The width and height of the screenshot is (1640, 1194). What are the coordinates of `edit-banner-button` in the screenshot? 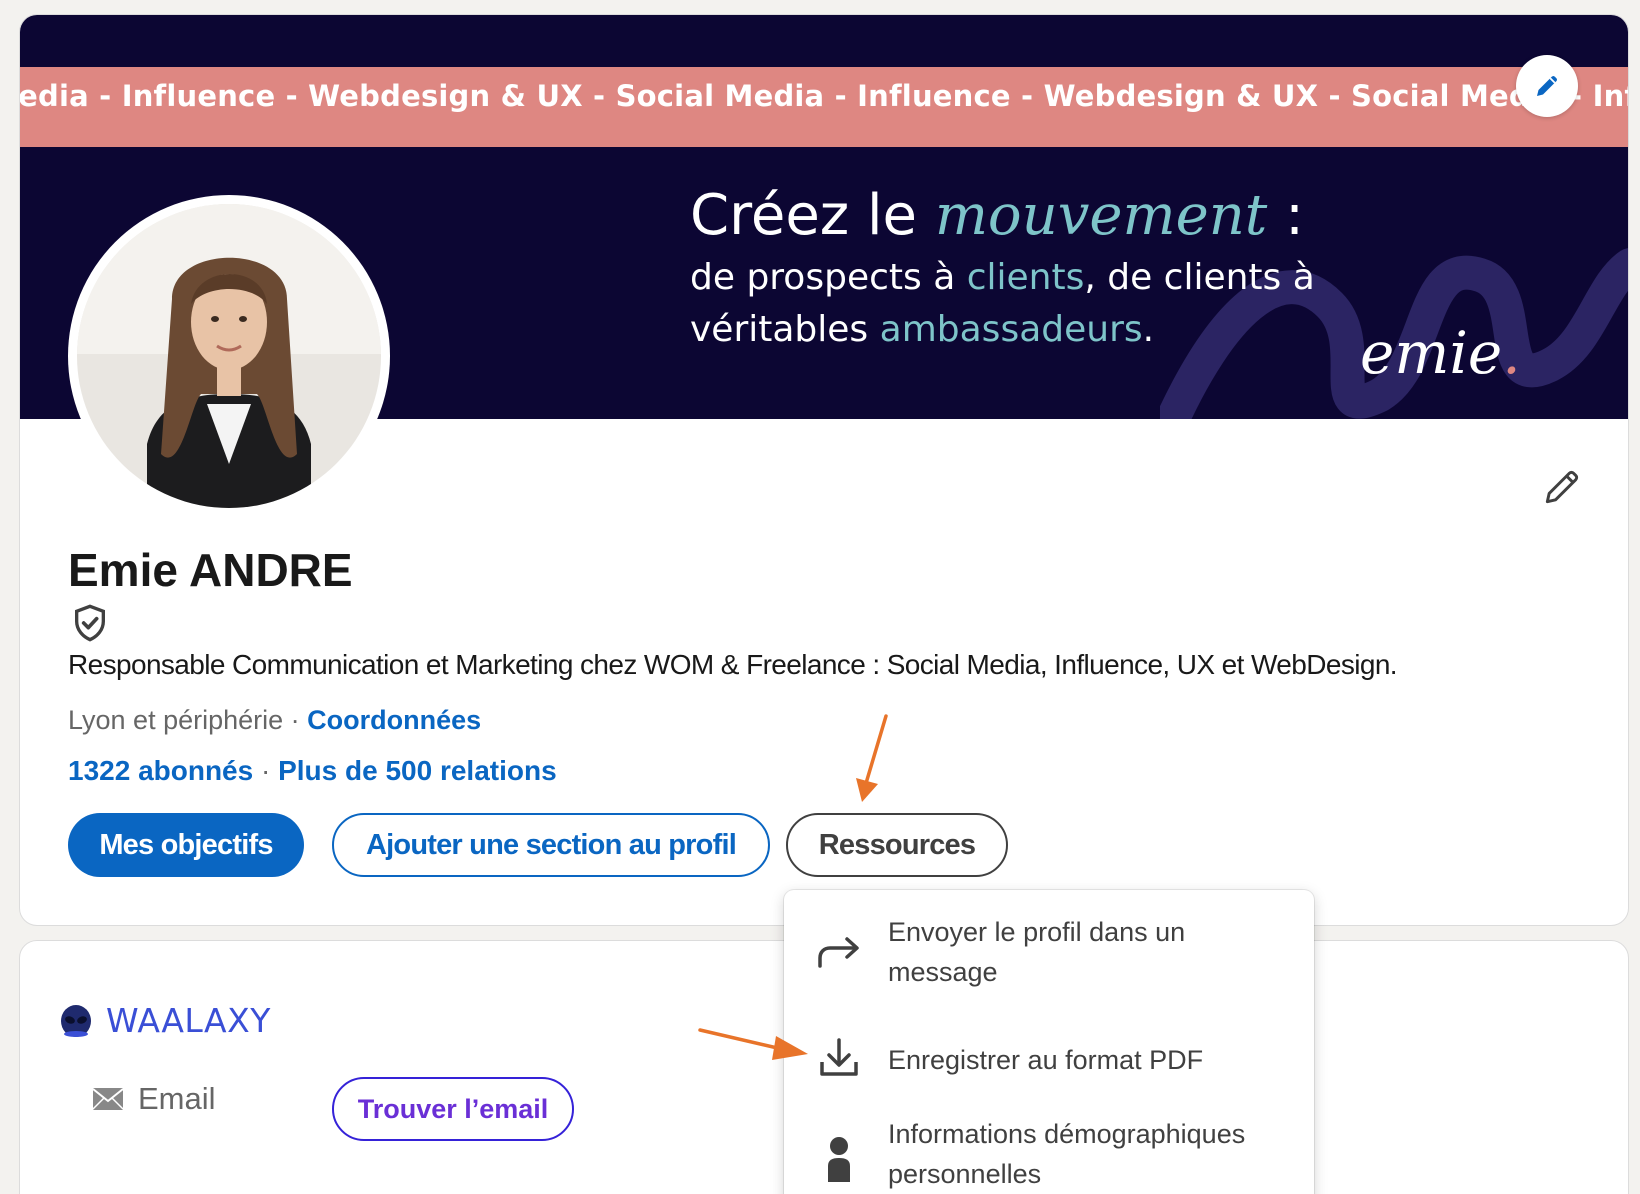 It's located at (1547, 86).